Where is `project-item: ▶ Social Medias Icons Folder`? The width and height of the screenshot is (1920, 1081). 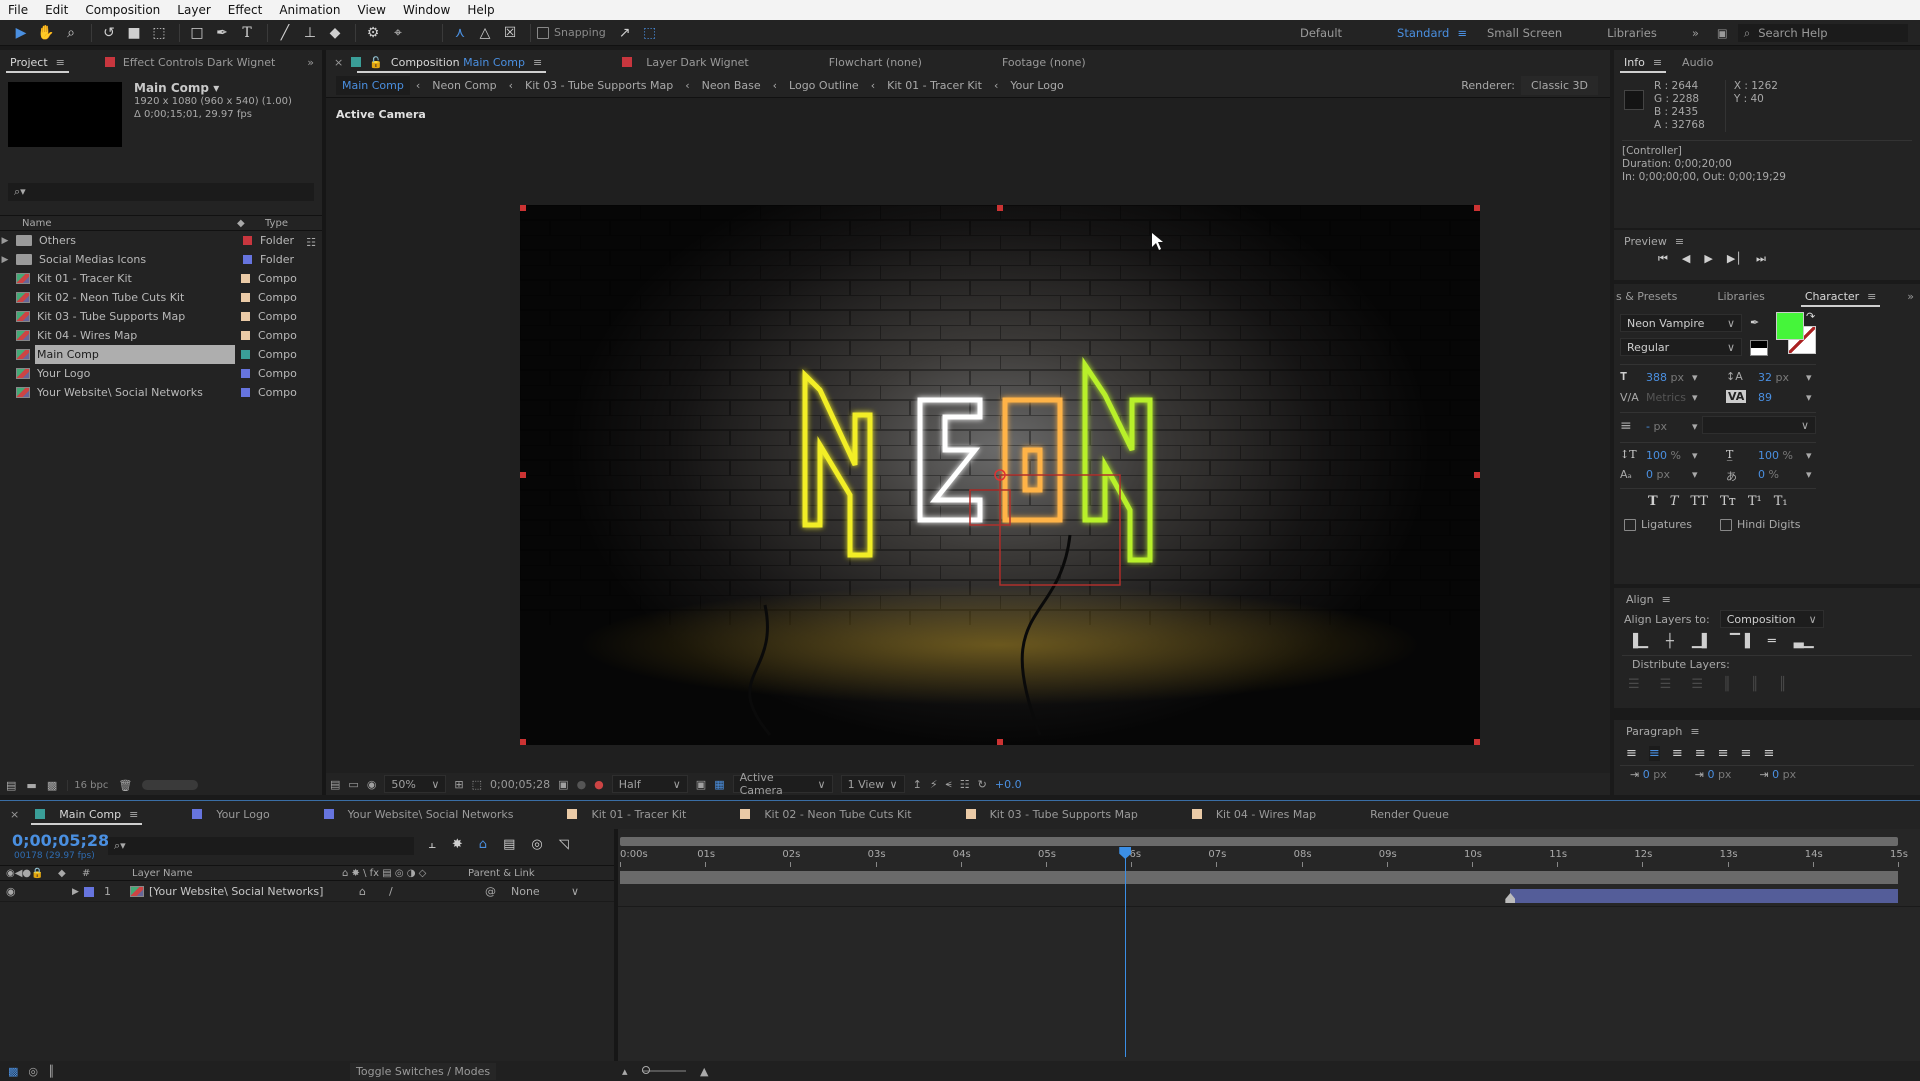
project-item: ▶ Social Medias Icons Folder is located at coordinates (161, 259).